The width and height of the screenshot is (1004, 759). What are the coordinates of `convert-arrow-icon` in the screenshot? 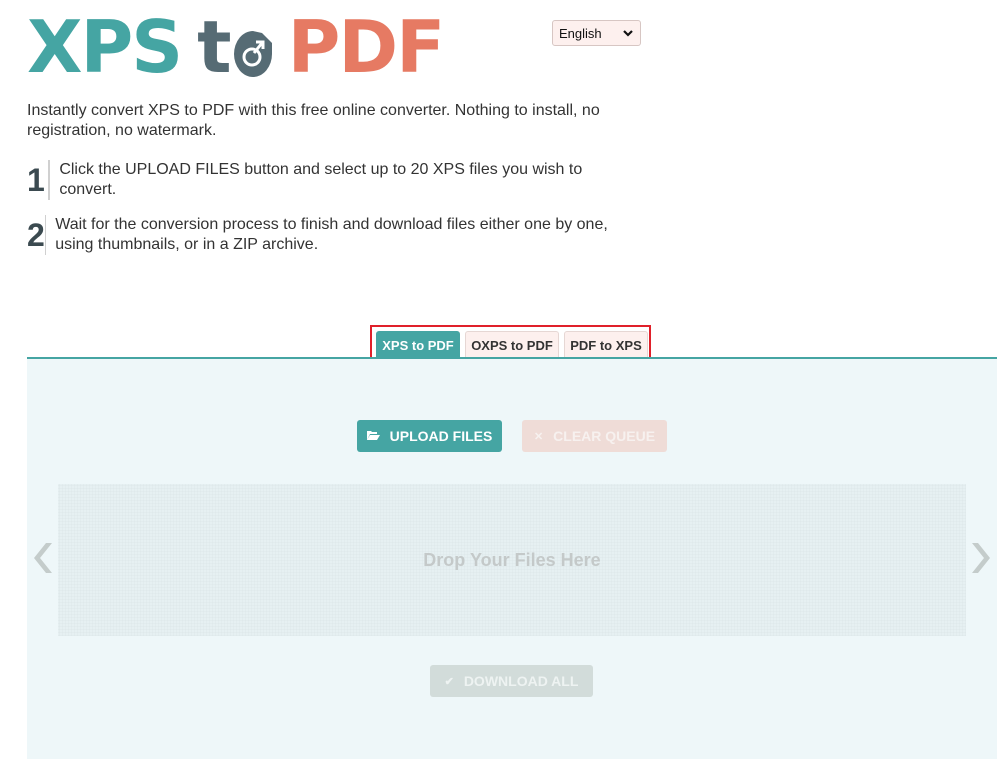 It's located at (252, 54).